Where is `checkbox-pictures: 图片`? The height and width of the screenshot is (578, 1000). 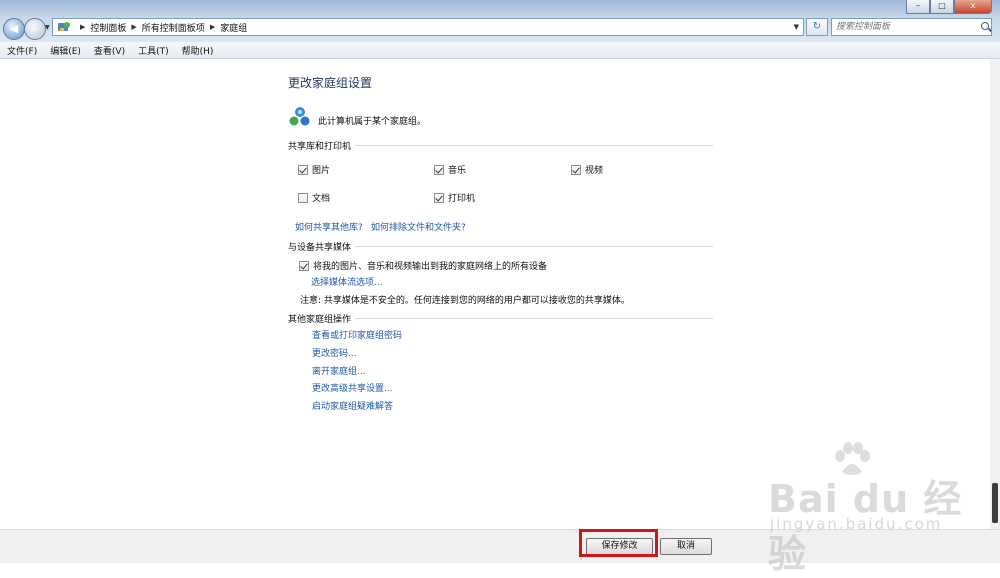 checkbox-pictures: 图片 is located at coordinates (314, 169).